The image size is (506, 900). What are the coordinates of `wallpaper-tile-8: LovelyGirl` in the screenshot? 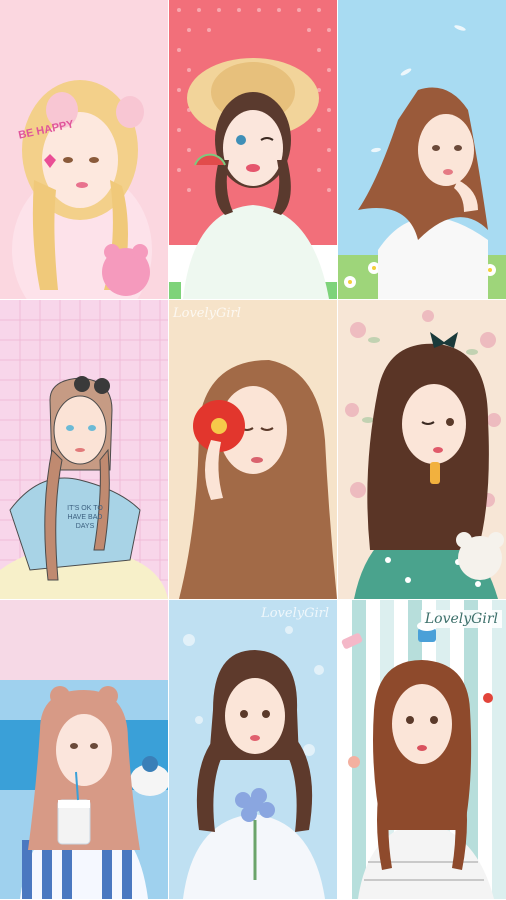 It's located at (253, 749).